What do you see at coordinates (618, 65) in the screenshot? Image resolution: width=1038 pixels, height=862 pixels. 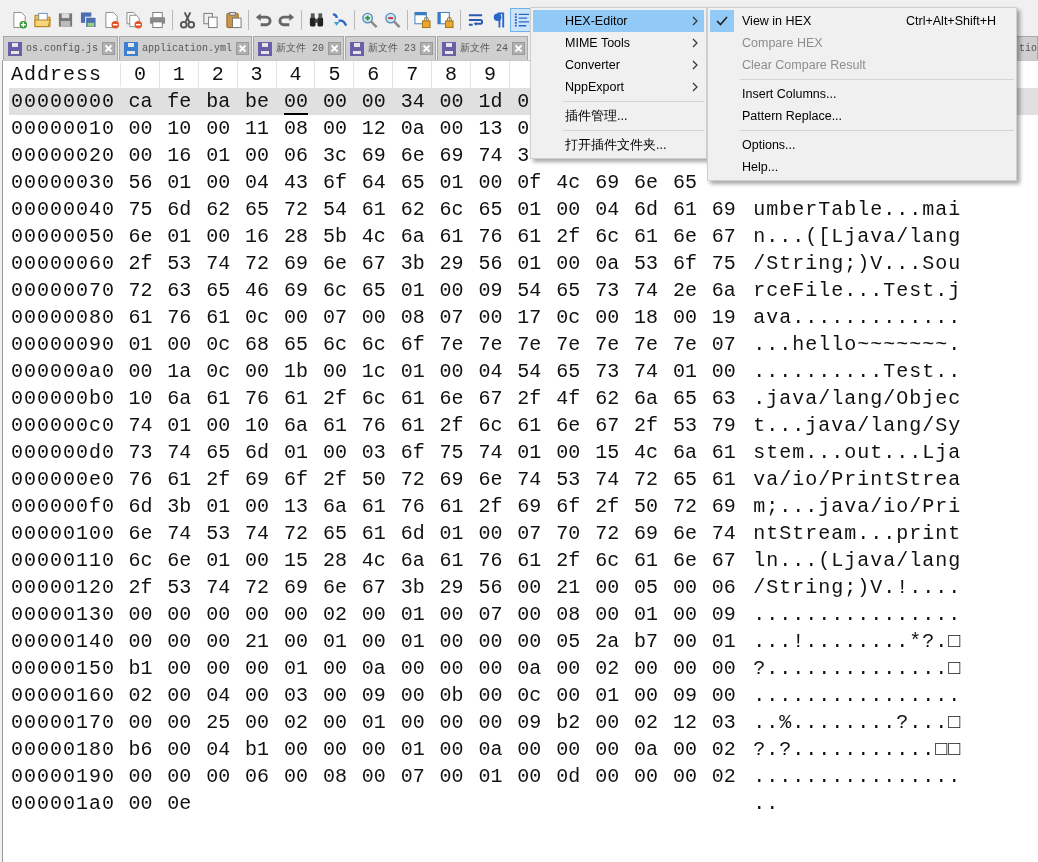 I see `menu-item: Converter` at bounding box center [618, 65].